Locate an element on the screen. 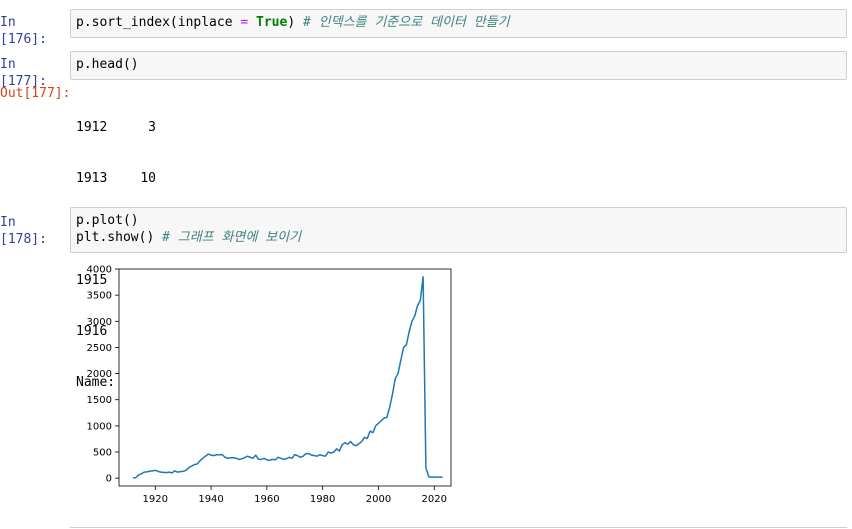 The image size is (852, 529). input-prompt: In [178]: is located at coordinates (23, 231).